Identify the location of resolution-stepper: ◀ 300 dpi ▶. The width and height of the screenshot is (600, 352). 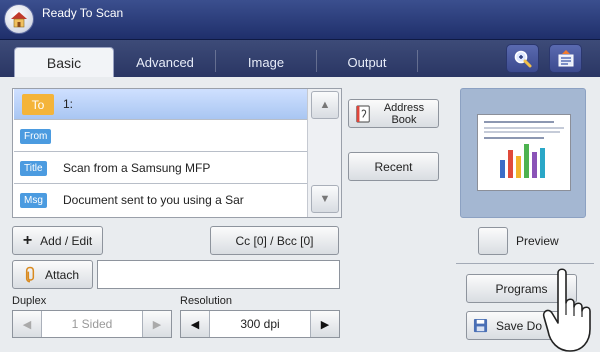
(260, 324).